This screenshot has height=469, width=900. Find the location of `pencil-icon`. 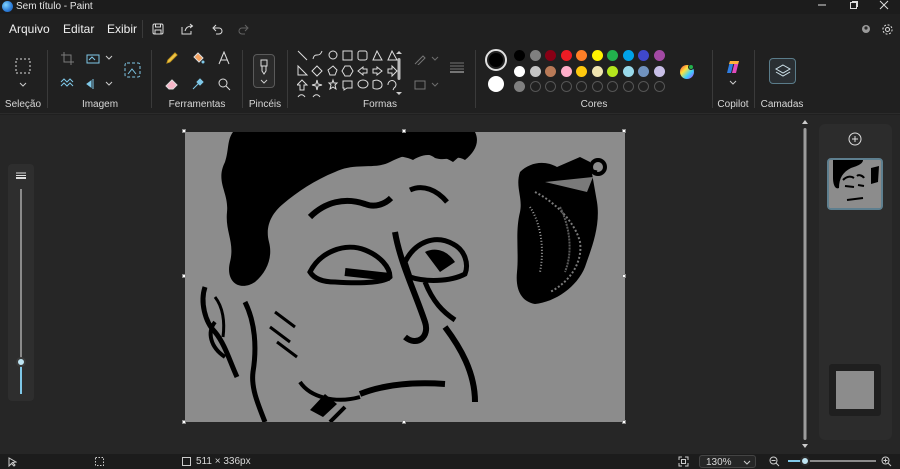

pencil-icon is located at coordinates (172, 58).